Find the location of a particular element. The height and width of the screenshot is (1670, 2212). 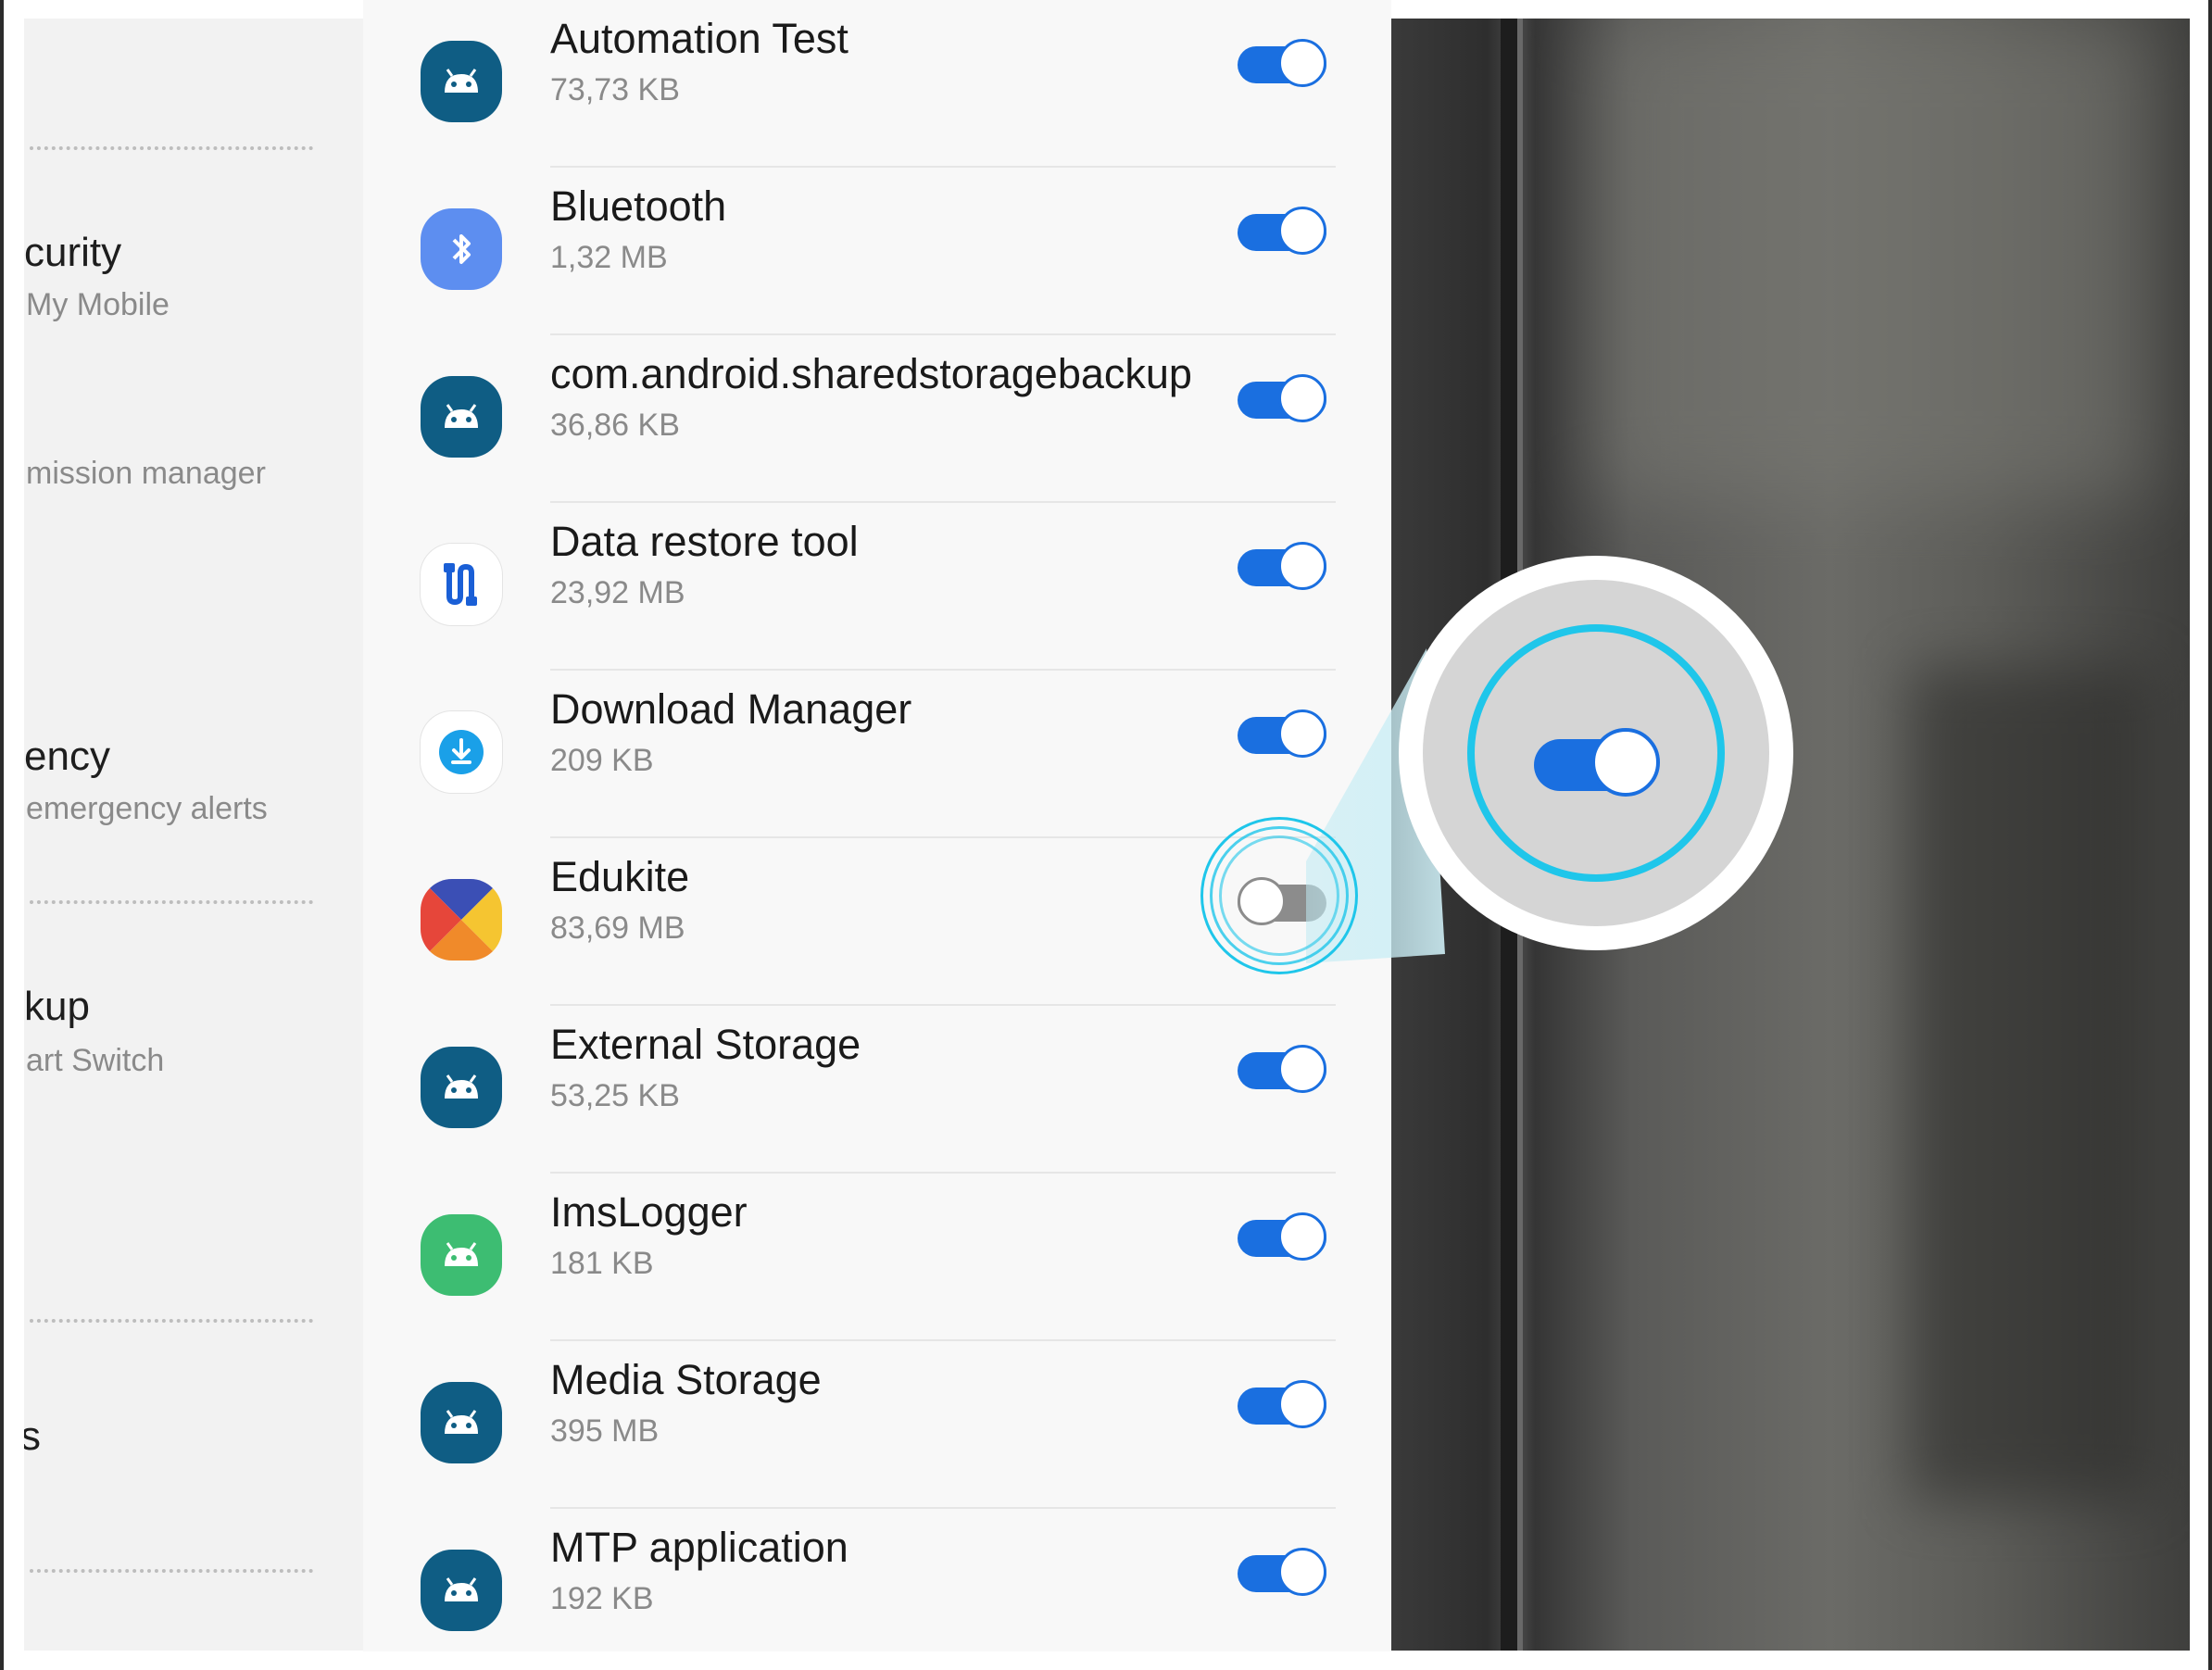

magnified-toggle is located at coordinates (1597, 765).